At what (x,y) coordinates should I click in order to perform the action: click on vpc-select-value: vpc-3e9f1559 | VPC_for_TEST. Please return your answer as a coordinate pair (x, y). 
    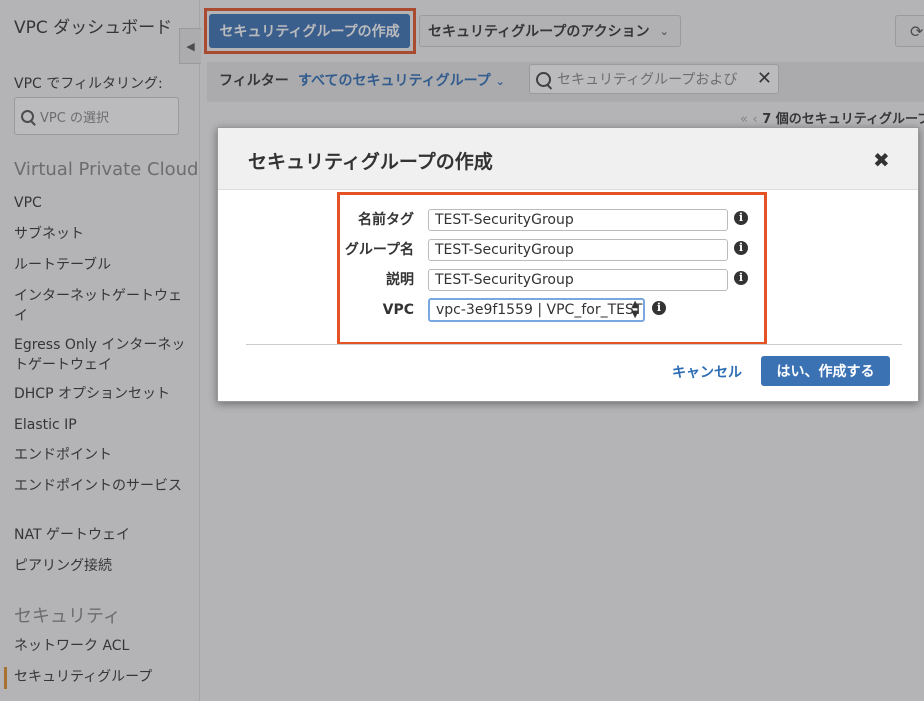
    Looking at the image, I should click on (539, 310).